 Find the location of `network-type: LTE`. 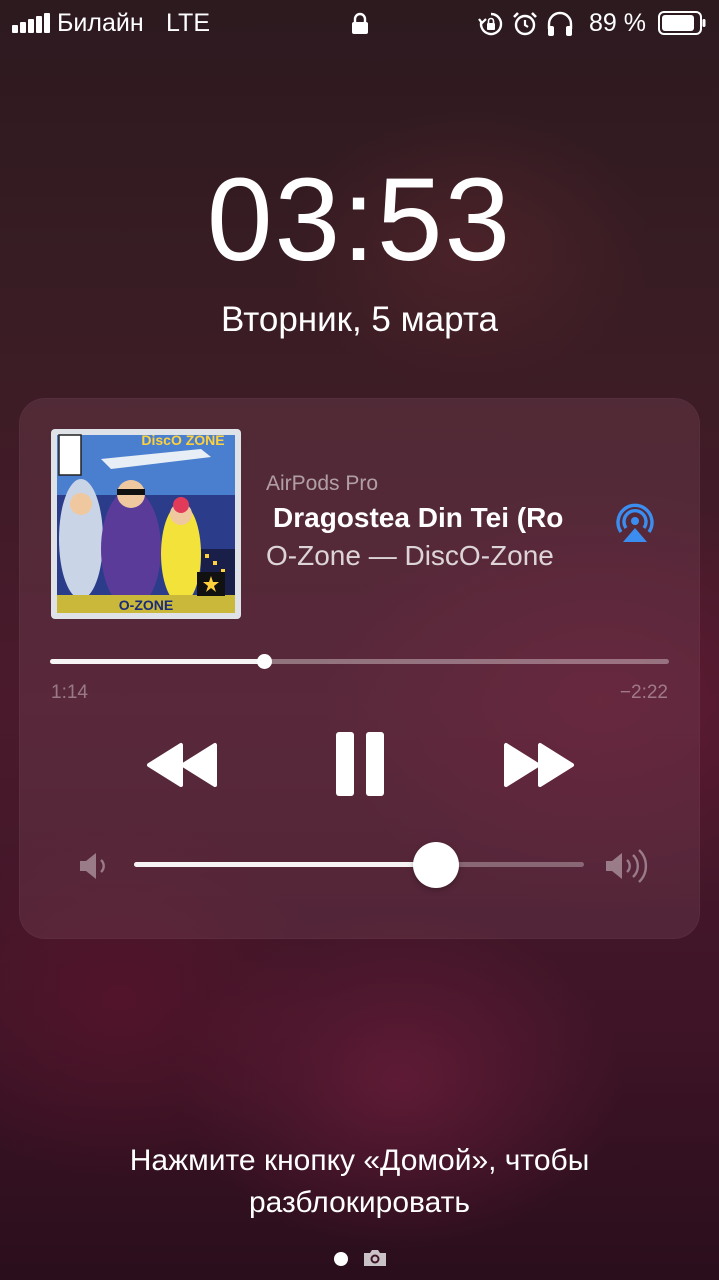

network-type: LTE is located at coordinates (188, 23).